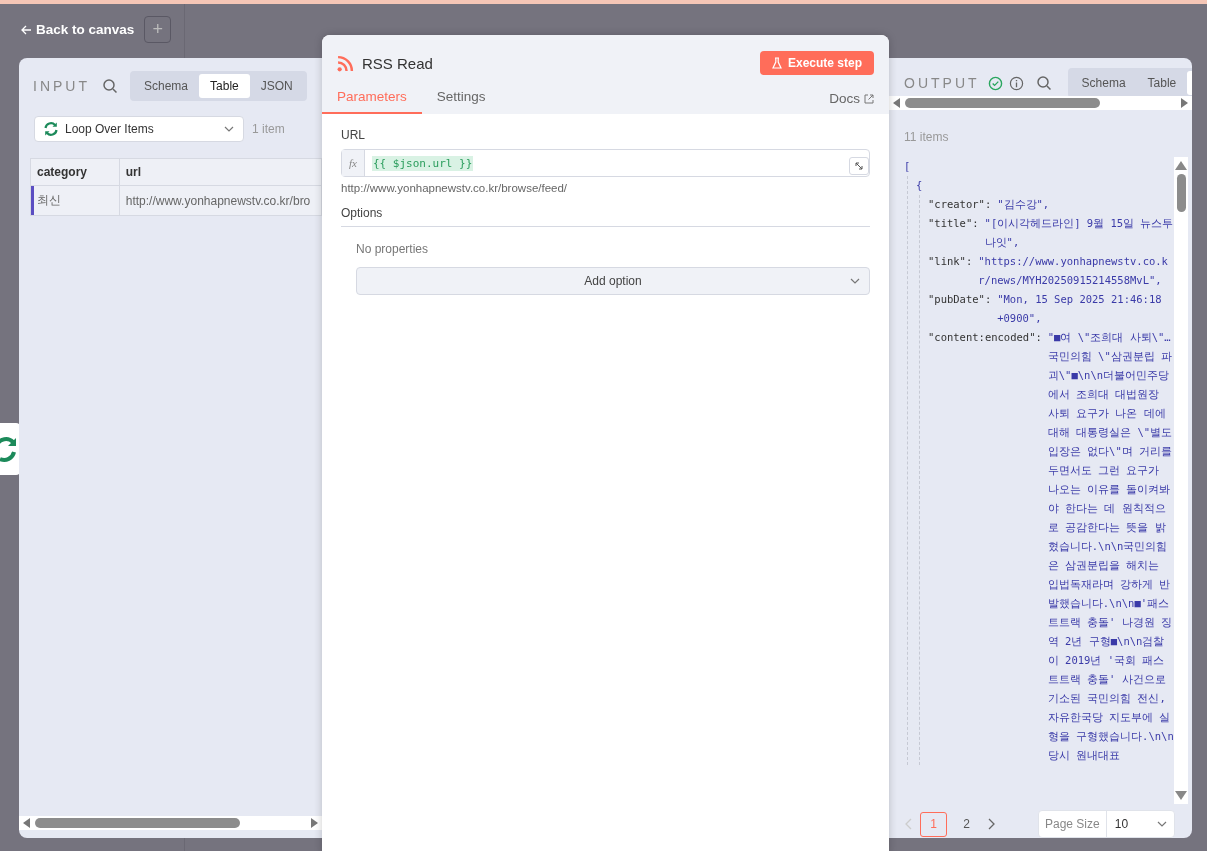  Describe the element at coordinates (276, 86) in the screenshot. I see `view-tab: JSON` at that location.